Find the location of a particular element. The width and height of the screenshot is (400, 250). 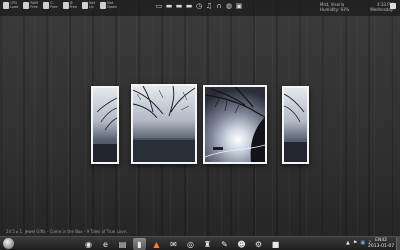

tree-photo-left is located at coordinates (105, 125).